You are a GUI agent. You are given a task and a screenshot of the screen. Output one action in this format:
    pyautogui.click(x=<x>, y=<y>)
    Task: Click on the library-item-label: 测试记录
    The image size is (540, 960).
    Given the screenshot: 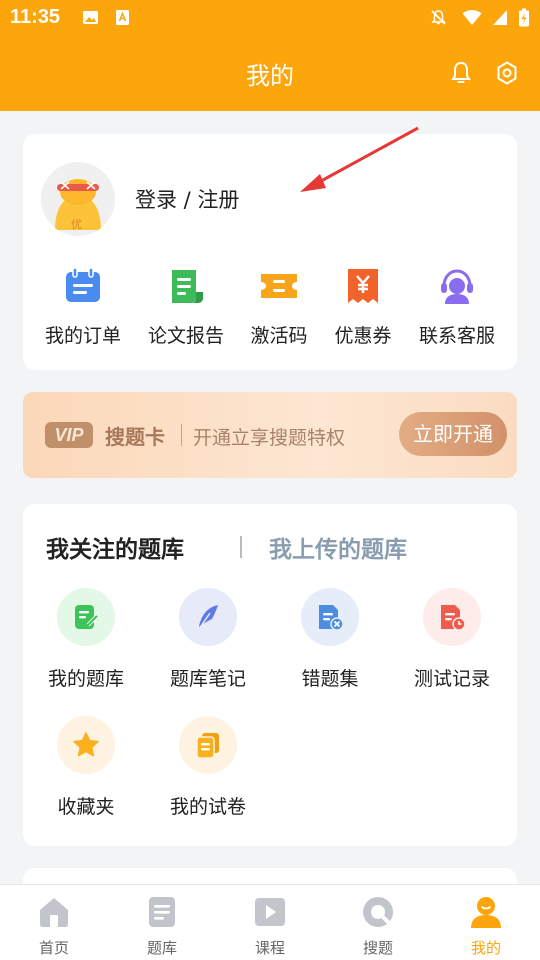 What is the action you would take?
    pyautogui.click(x=451, y=679)
    